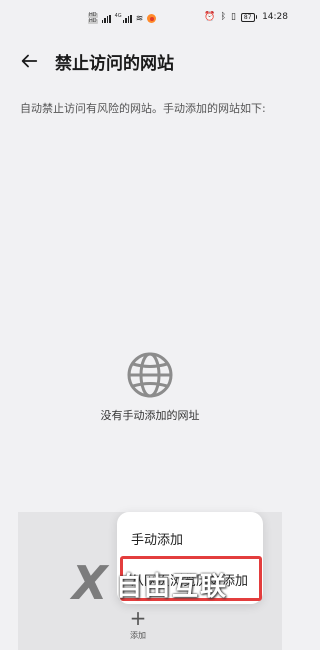 This screenshot has width=320, height=650. I want to click on alarm-icon: ⏰, so click(210, 17).